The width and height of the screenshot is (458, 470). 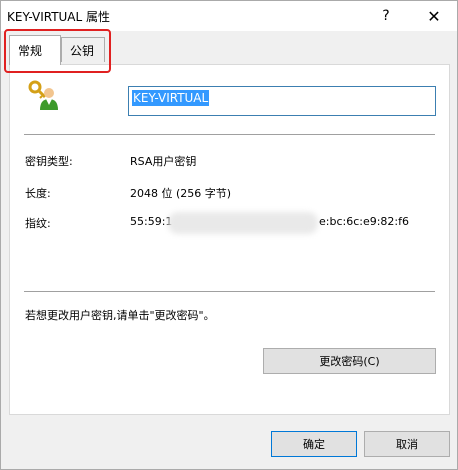 I want to click on fingerprint-value: 55:59:1 e:bc:6c:e9:82:f6, so click(x=280, y=223).